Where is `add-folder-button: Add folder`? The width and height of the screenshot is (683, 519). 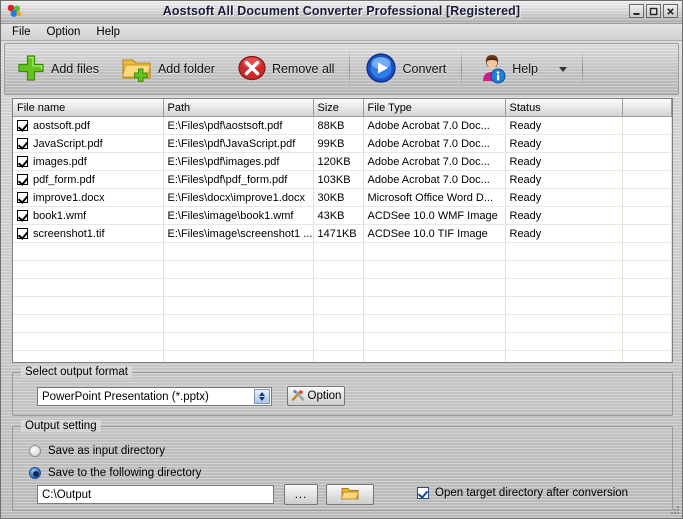 add-folder-button: Add folder is located at coordinates (168, 69).